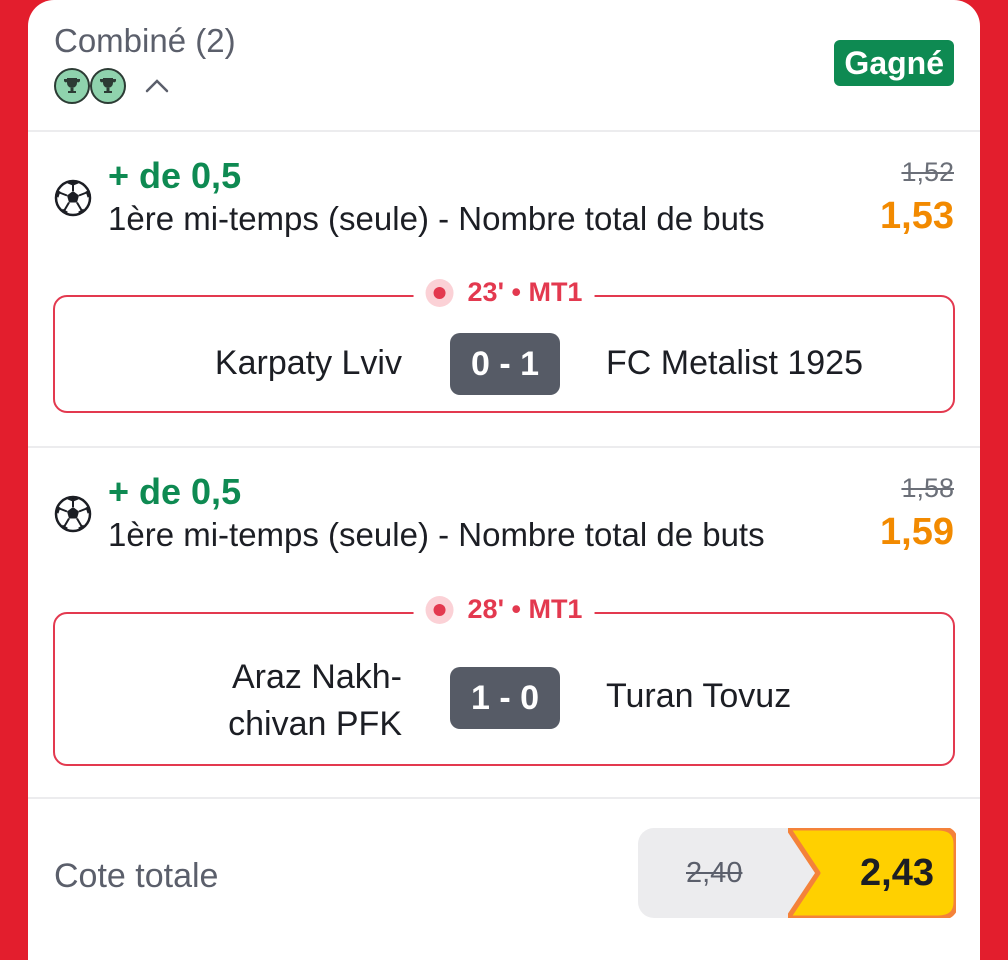  I want to click on bet-card-header: Combiné (2) Gagné, so click(504, 66).